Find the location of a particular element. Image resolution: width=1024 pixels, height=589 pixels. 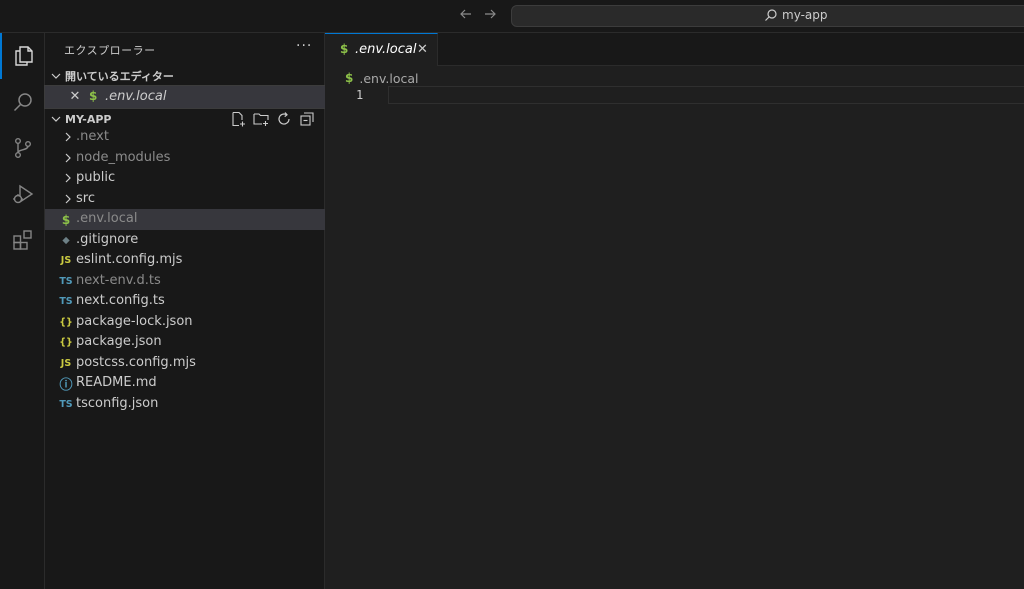

file-item: {} package-lock.json is located at coordinates (185, 322).